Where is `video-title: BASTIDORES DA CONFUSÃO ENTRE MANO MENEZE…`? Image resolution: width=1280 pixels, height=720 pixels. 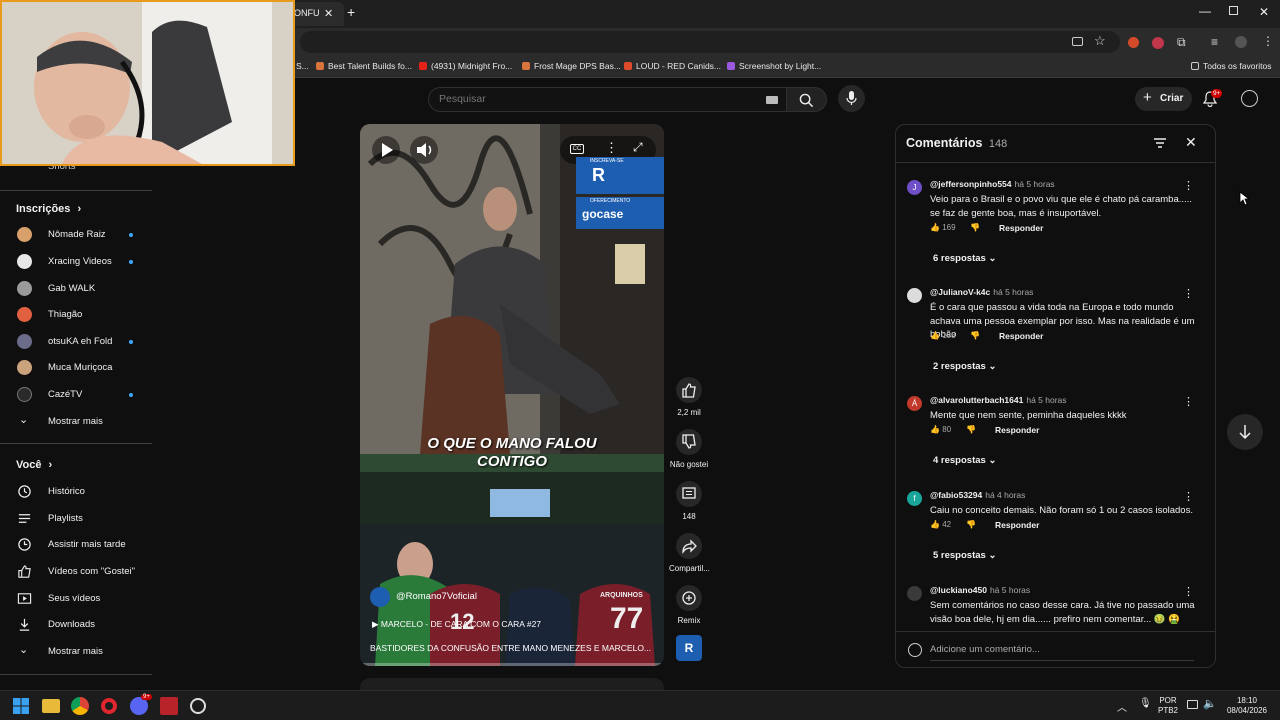
video-title: BASTIDORES DA CONFUSÃO ENTRE MANO MENEZE… is located at coordinates (510, 648).